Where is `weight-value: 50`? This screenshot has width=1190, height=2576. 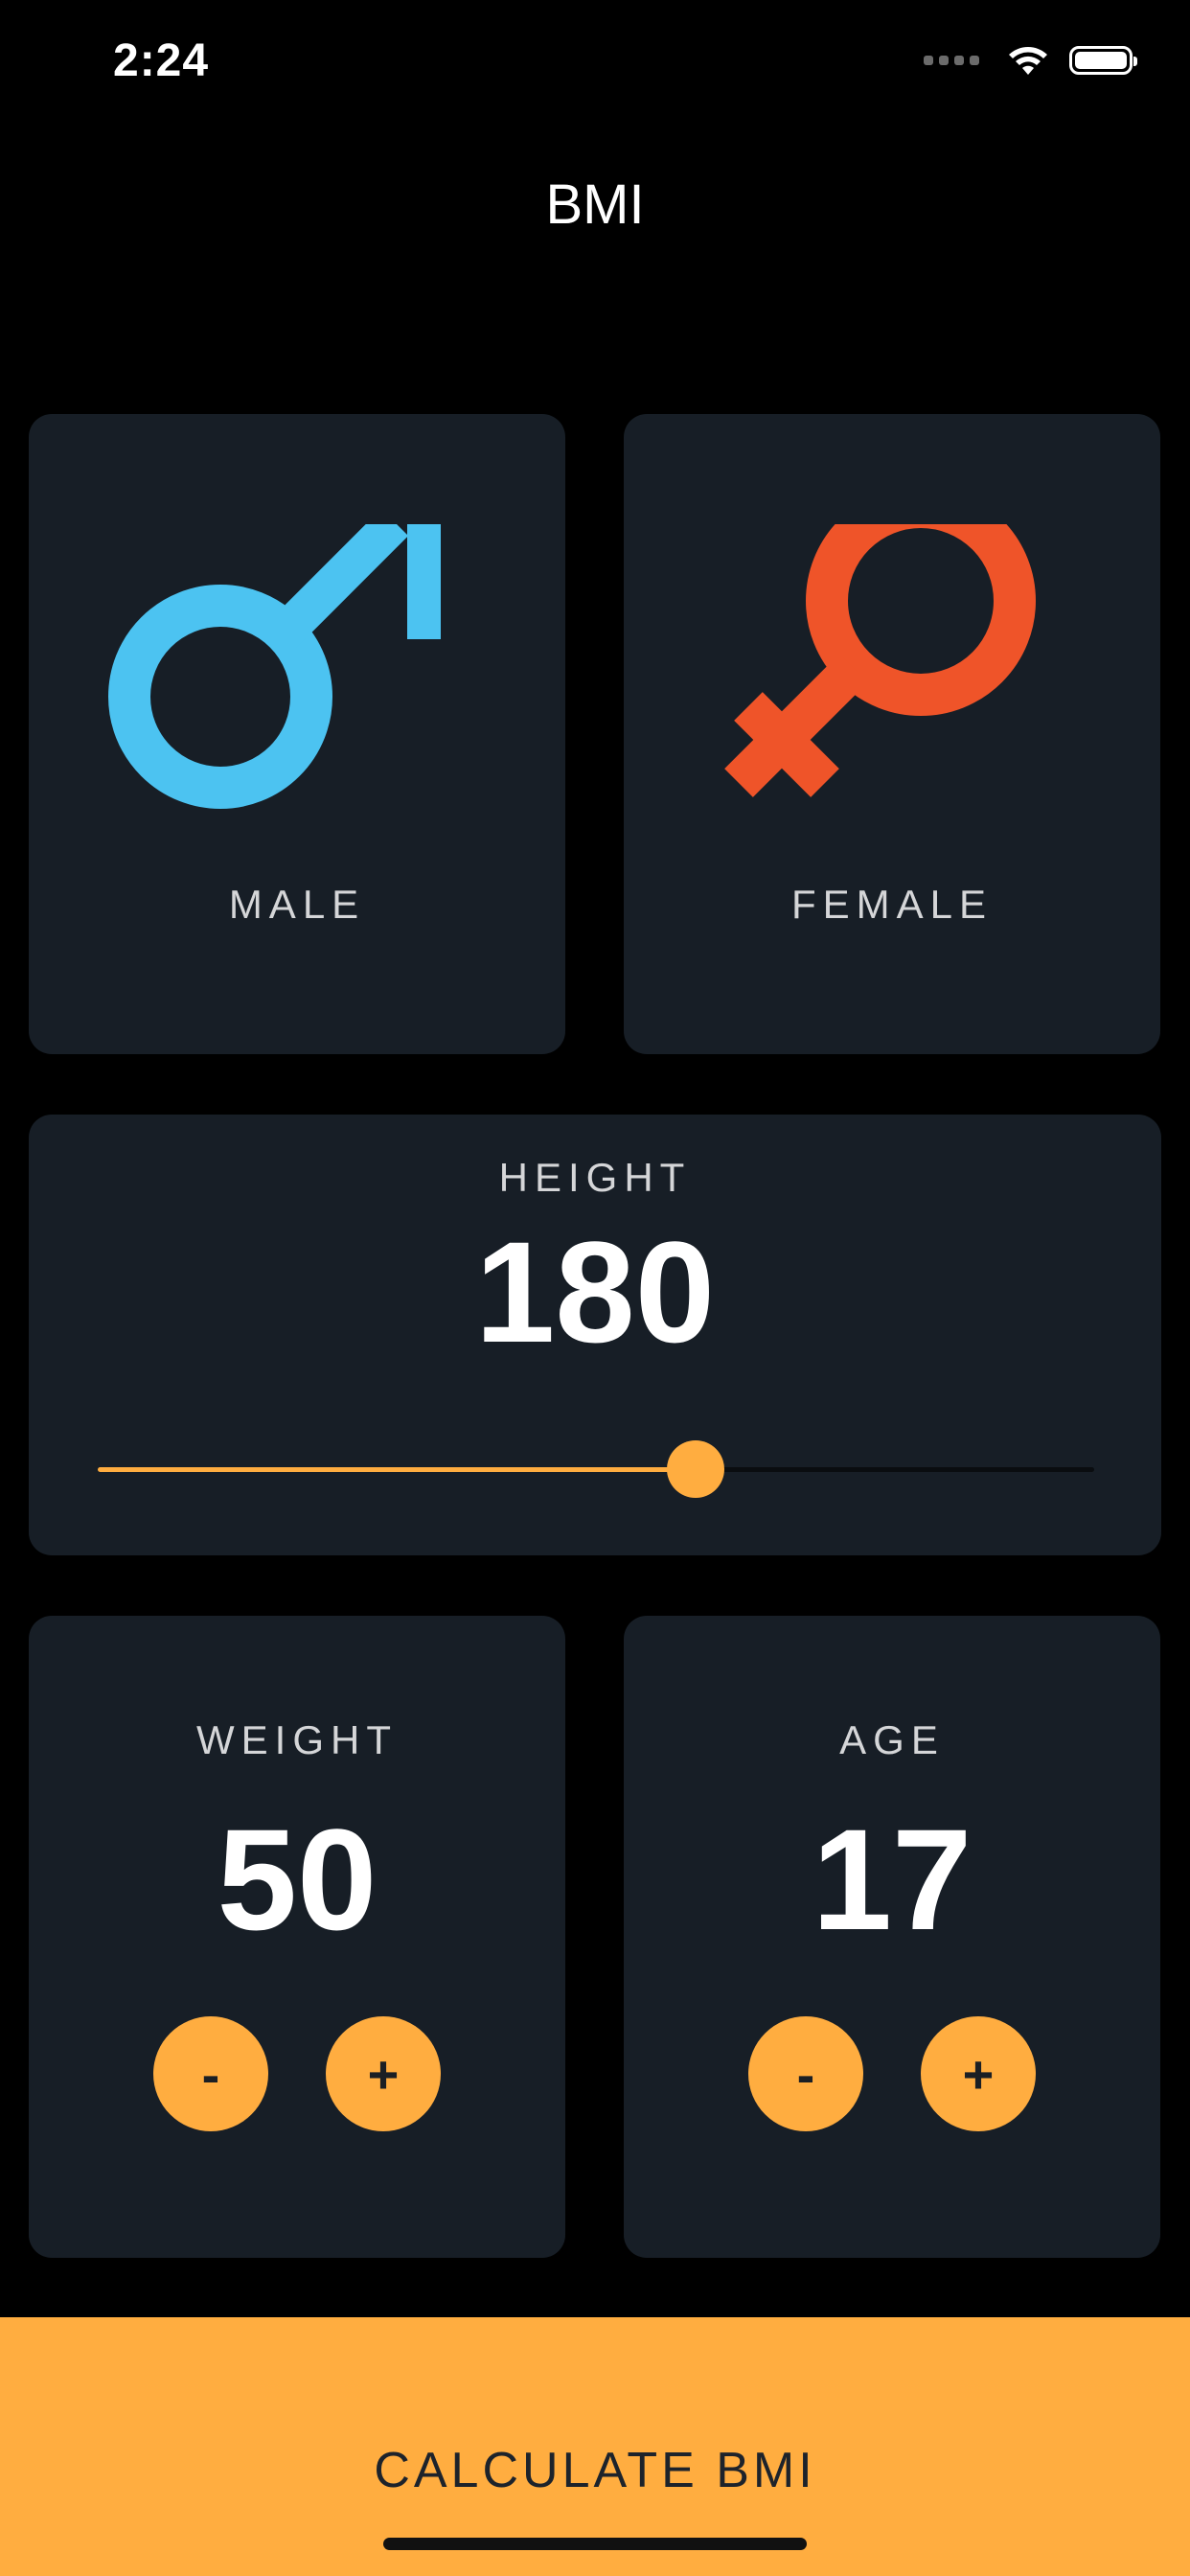
weight-value: 50 is located at coordinates (297, 1879).